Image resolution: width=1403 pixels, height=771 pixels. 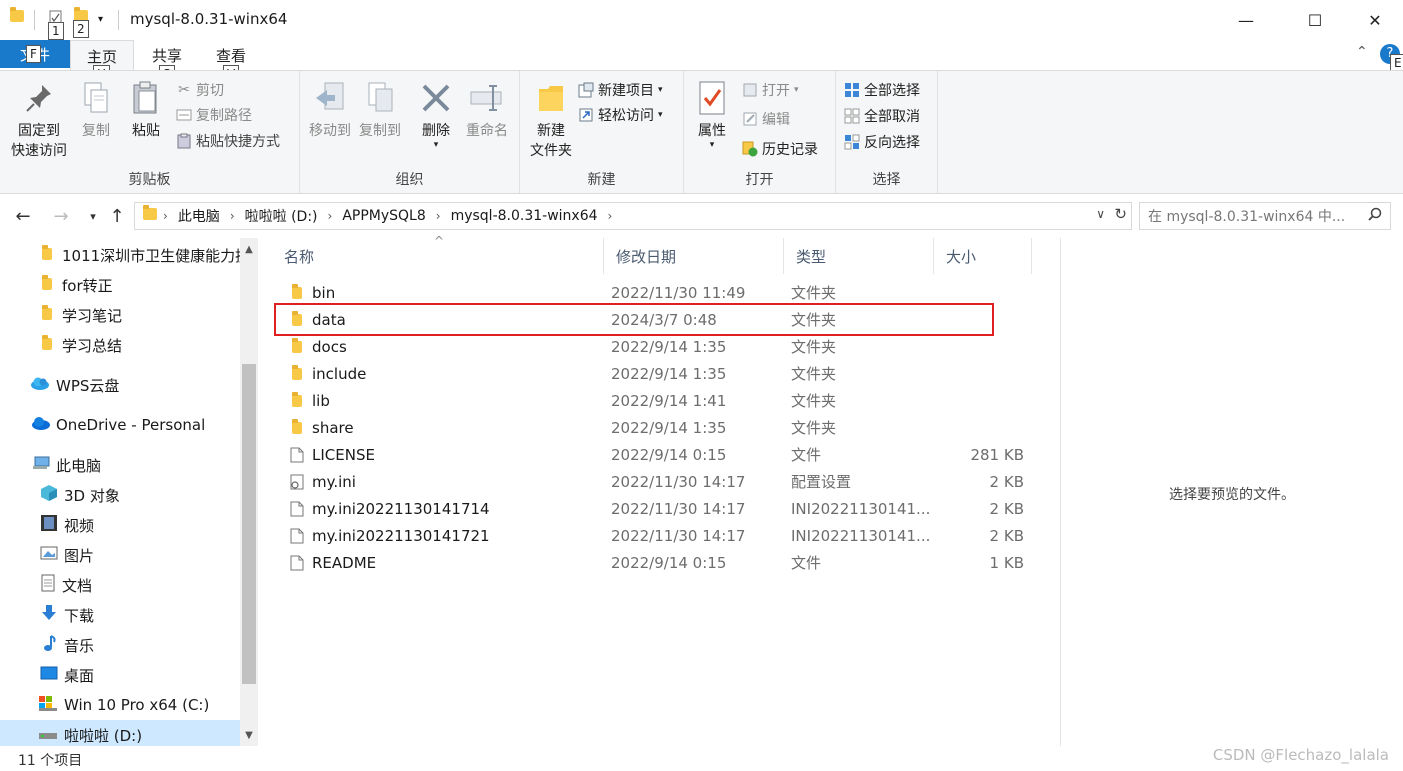 I want to click on cut-button: ✂ 剪切, so click(x=200, y=90).